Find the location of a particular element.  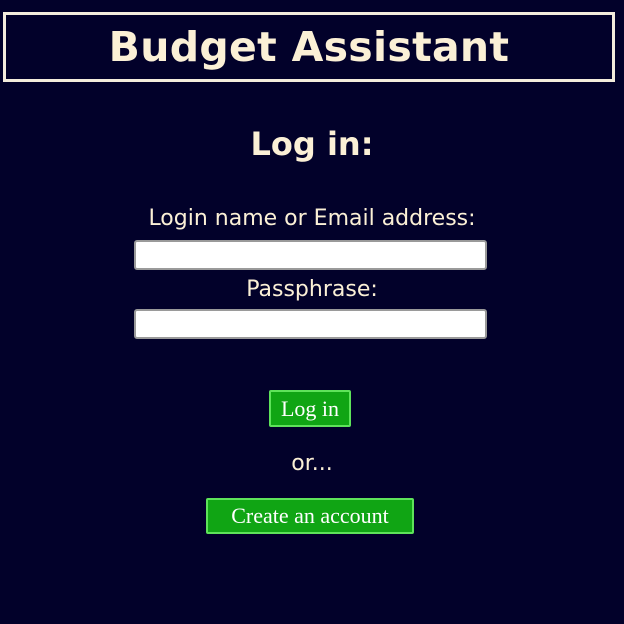

create-account-button: Create an account is located at coordinates (310, 516).